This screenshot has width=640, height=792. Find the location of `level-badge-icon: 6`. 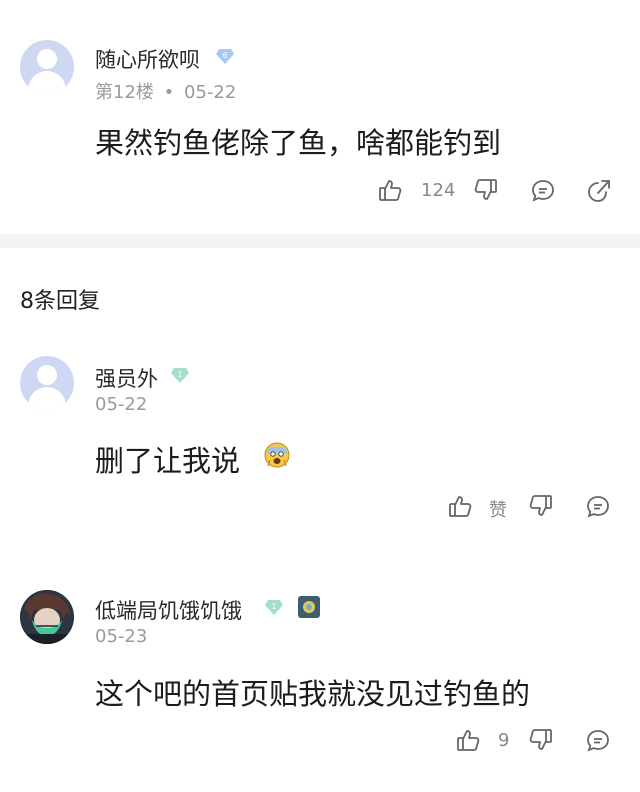

level-badge-icon: 6 is located at coordinates (225, 56).